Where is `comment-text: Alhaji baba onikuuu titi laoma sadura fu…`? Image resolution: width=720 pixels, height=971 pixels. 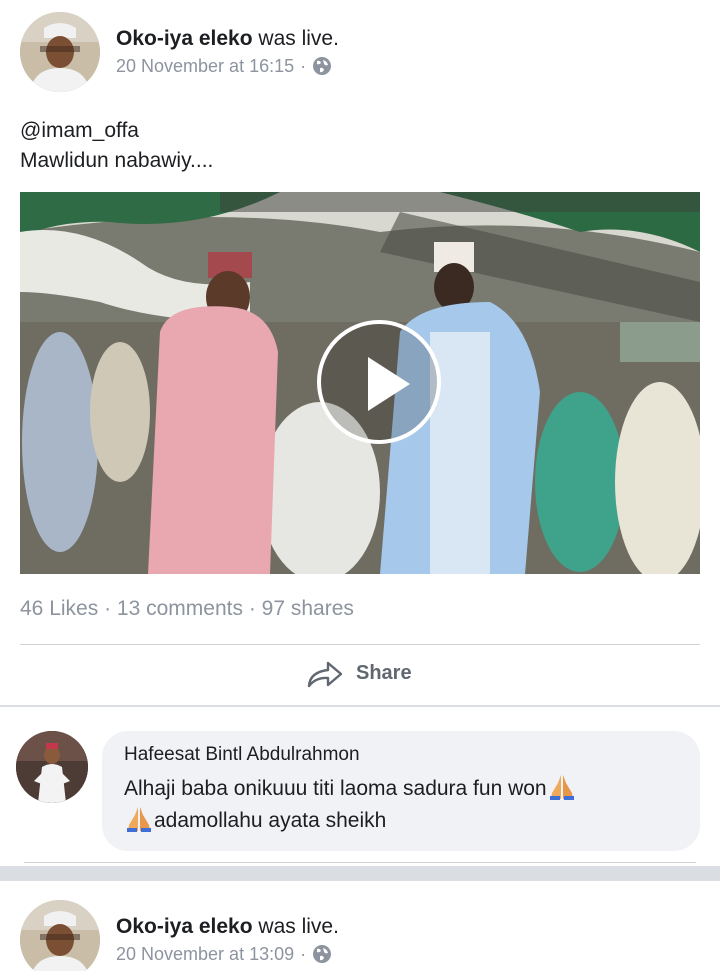 comment-text: Alhaji baba onikuuu titi laoma sadura fu… is located at coordinates (402, 805).